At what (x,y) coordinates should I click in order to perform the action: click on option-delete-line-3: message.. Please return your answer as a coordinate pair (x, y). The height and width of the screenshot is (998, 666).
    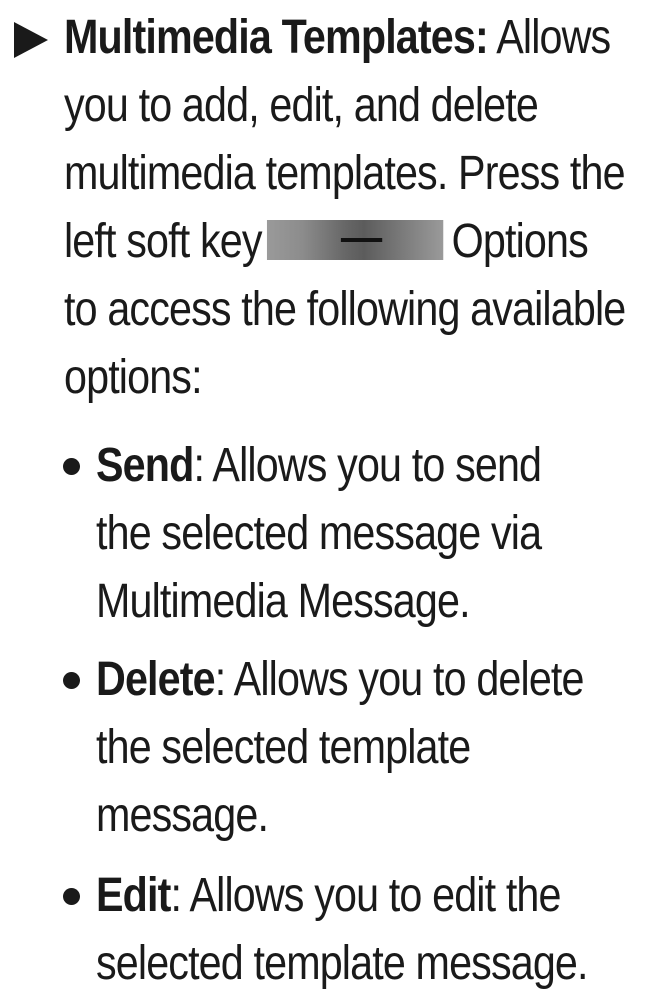
    Looking at the image, I should click on (182, 815).